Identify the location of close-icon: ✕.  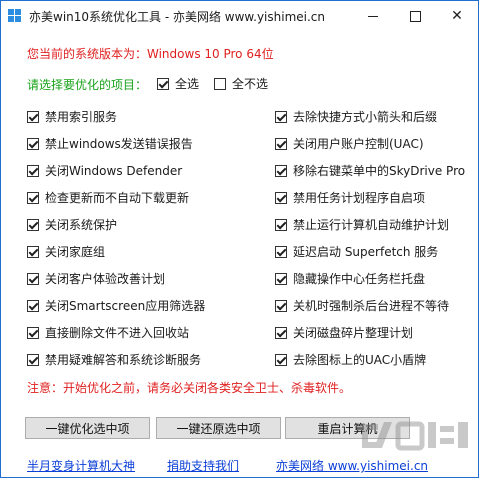
(457, 16).